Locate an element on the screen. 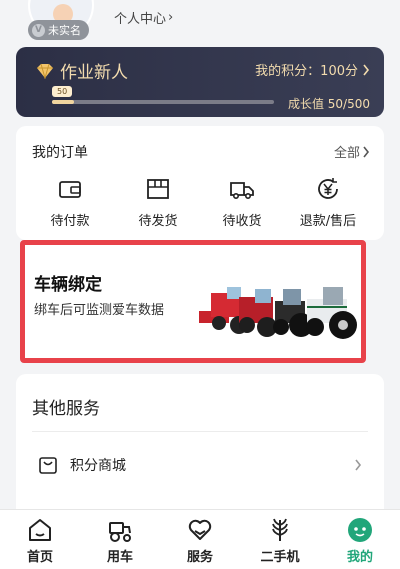  service-label: 积分商城 is located at coordinates (98, 466).